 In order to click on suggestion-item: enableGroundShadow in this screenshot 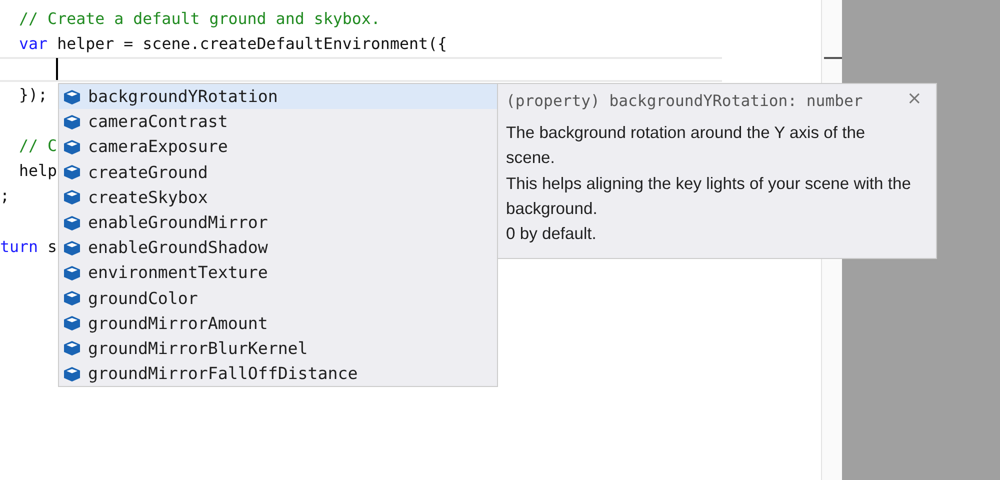, I will do `click(278, 247)`.